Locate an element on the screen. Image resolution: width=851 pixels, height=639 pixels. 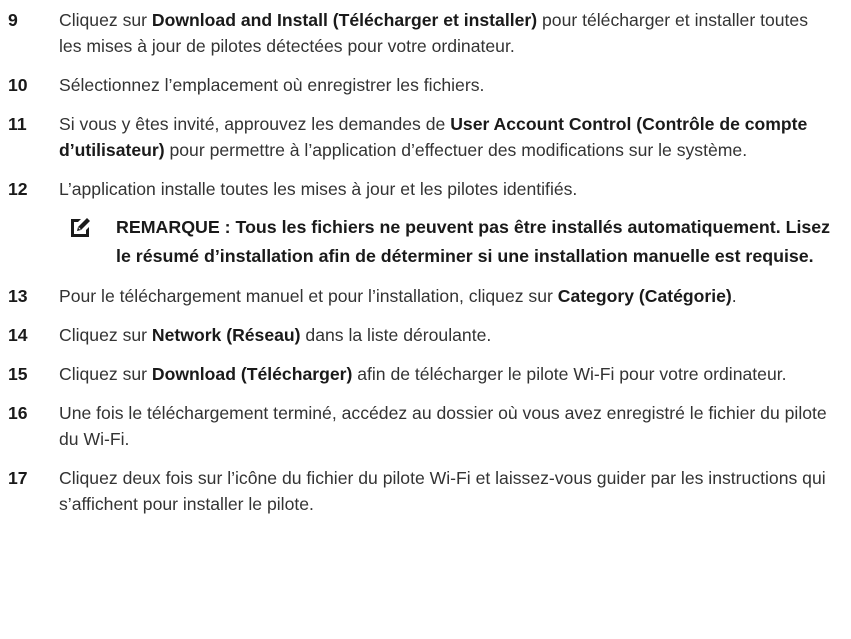
step-number: 12 is located at coordinates (18, 189).